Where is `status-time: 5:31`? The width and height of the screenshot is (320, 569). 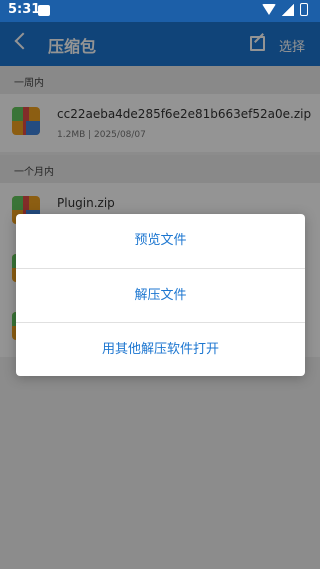 status-time: 5:31 is located at coordinates (24, 9).